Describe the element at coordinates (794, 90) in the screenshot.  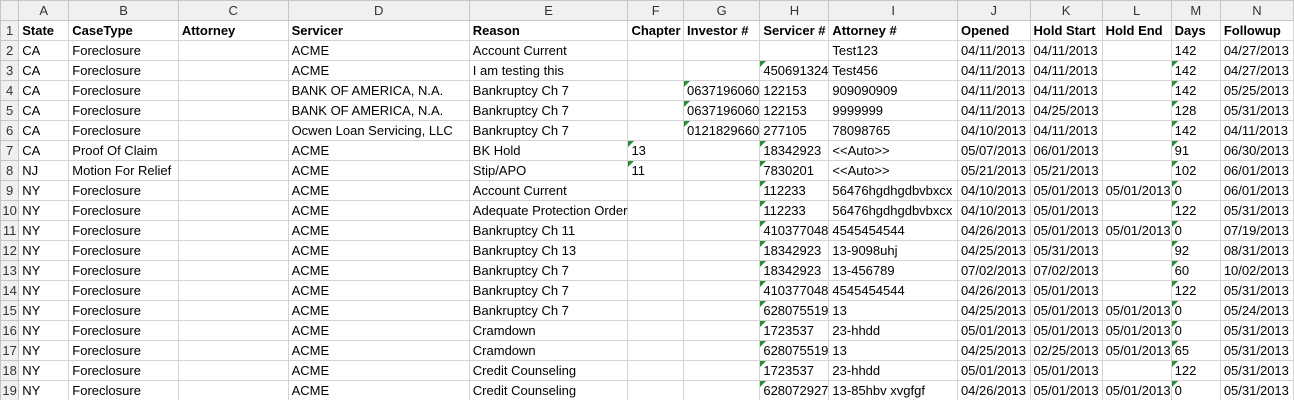
I see `cell-h: 122153` at that location.